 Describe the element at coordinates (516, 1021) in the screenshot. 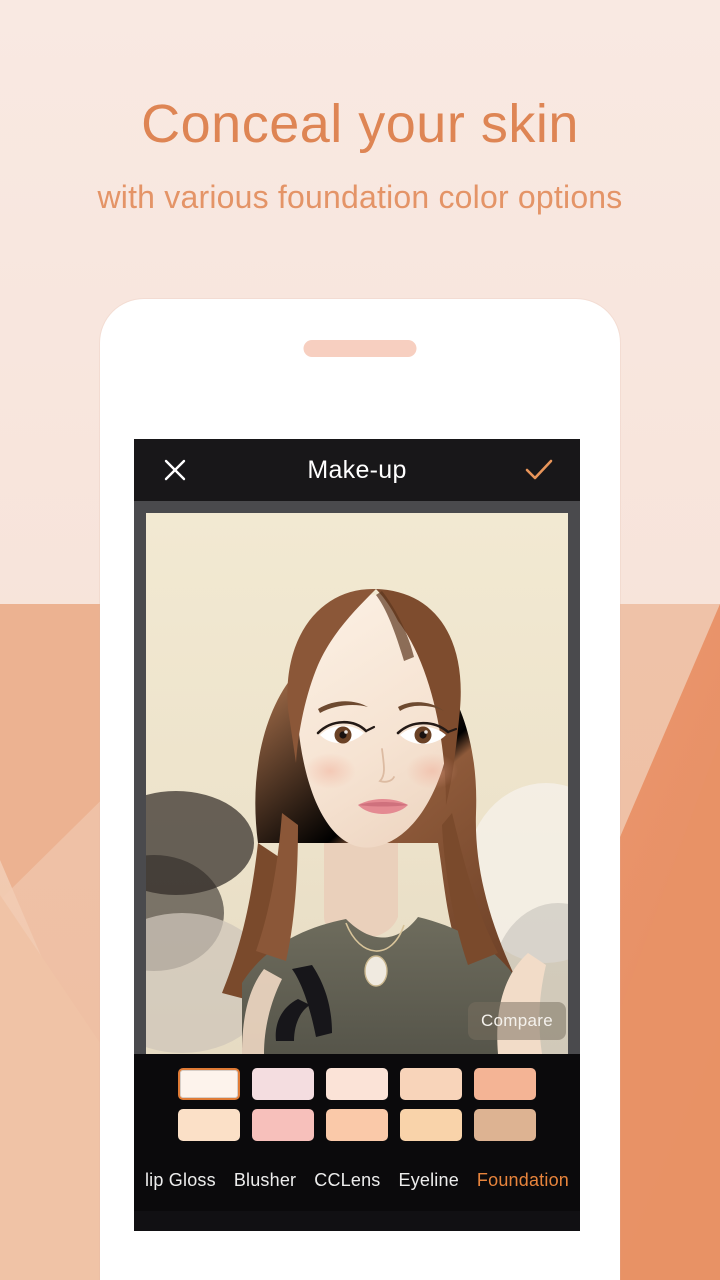

I see `compare-button: Compare` at that location.